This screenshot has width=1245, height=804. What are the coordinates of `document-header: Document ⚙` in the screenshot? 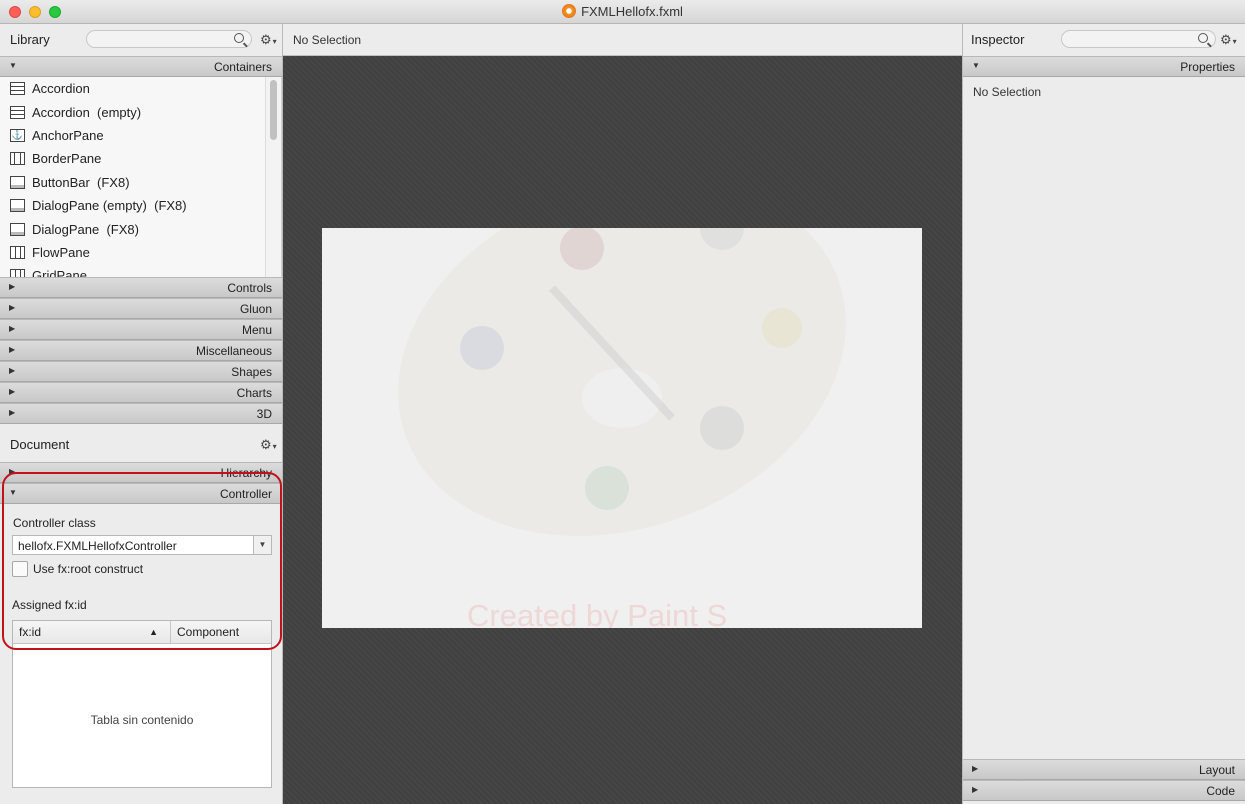 It's located at (141, 443).